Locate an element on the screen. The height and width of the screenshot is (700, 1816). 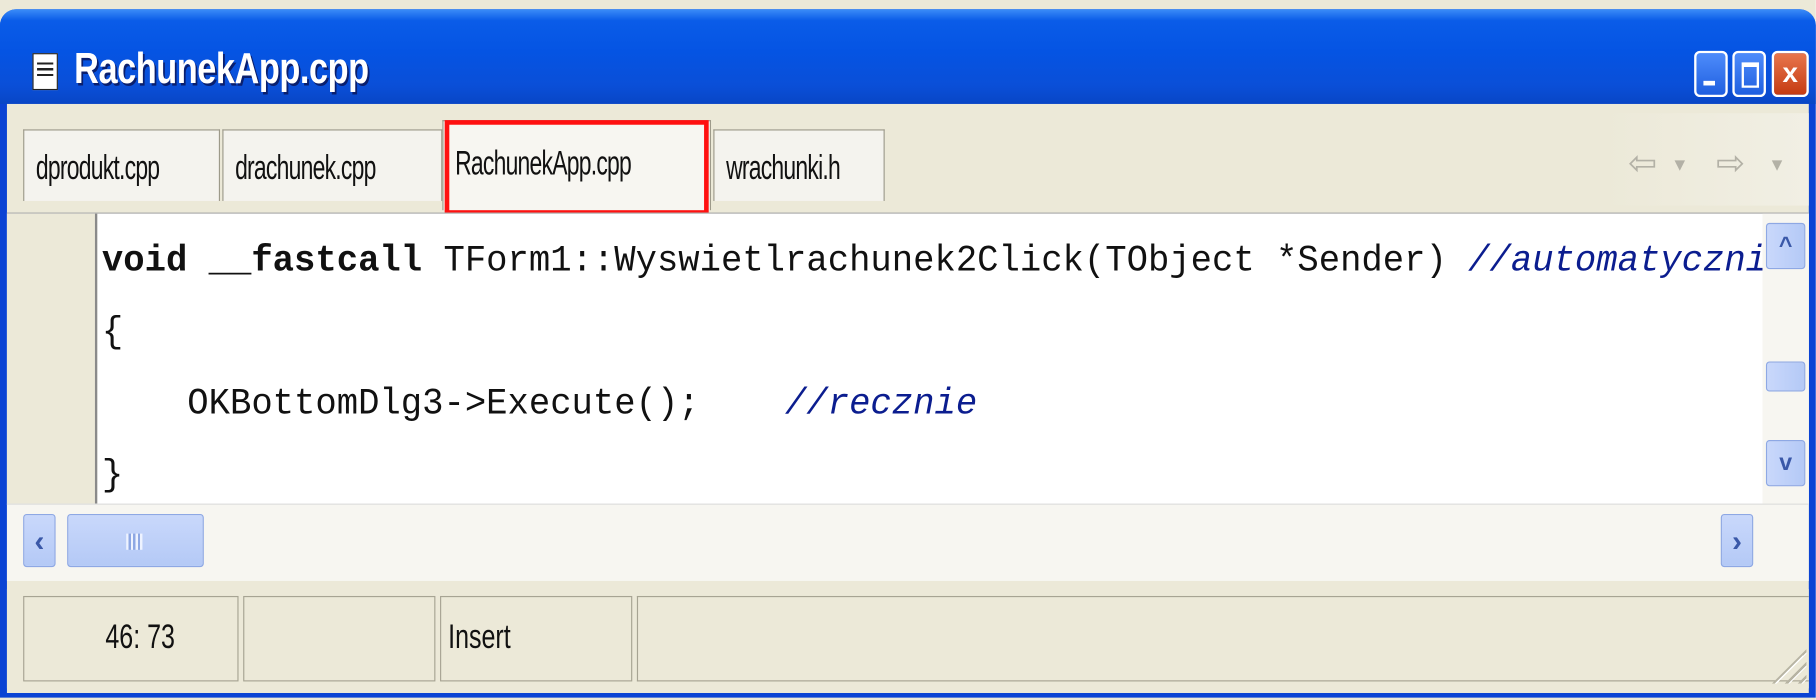
close-button: x is located at coordinates (1790, 74).